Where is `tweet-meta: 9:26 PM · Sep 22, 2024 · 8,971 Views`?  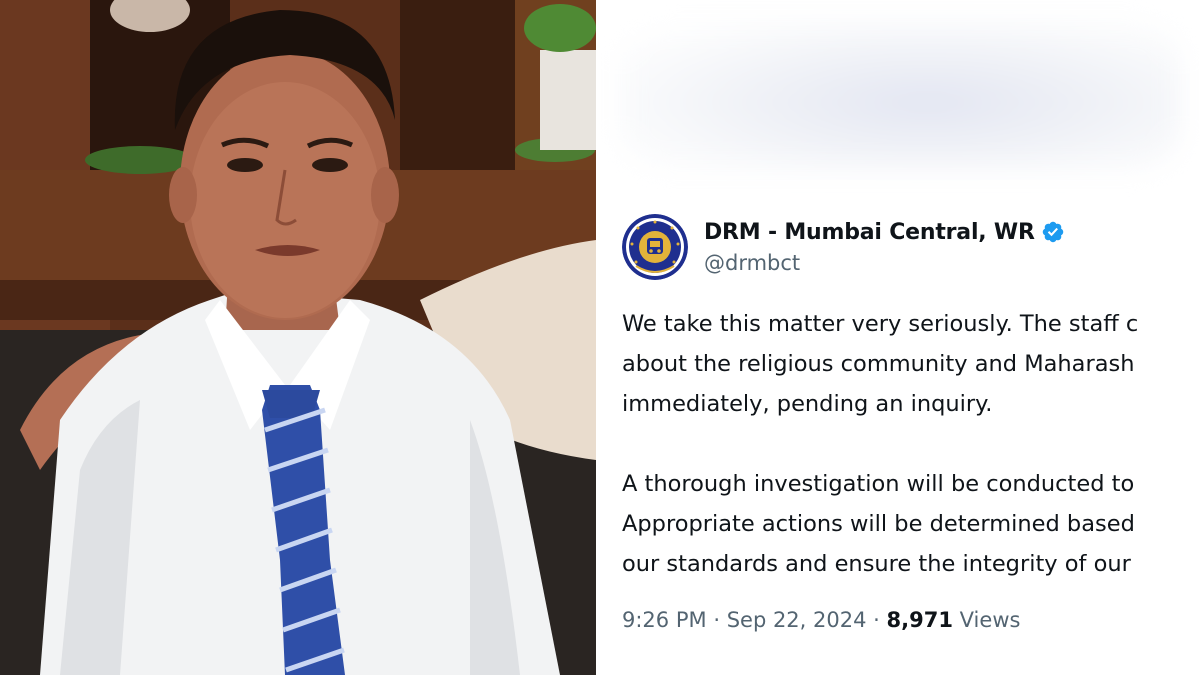
tweet-meta: 9:26 PM · Sep 22, 2024 · 8,971 Views is located at coordinates (911, 620).